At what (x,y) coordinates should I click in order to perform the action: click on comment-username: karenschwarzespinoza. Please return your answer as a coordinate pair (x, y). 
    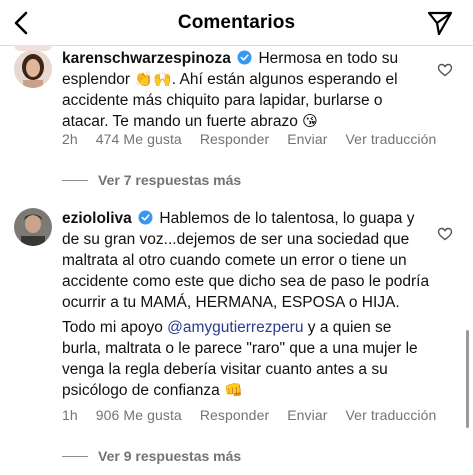
    Looking at the image, I should click on (146, 58).